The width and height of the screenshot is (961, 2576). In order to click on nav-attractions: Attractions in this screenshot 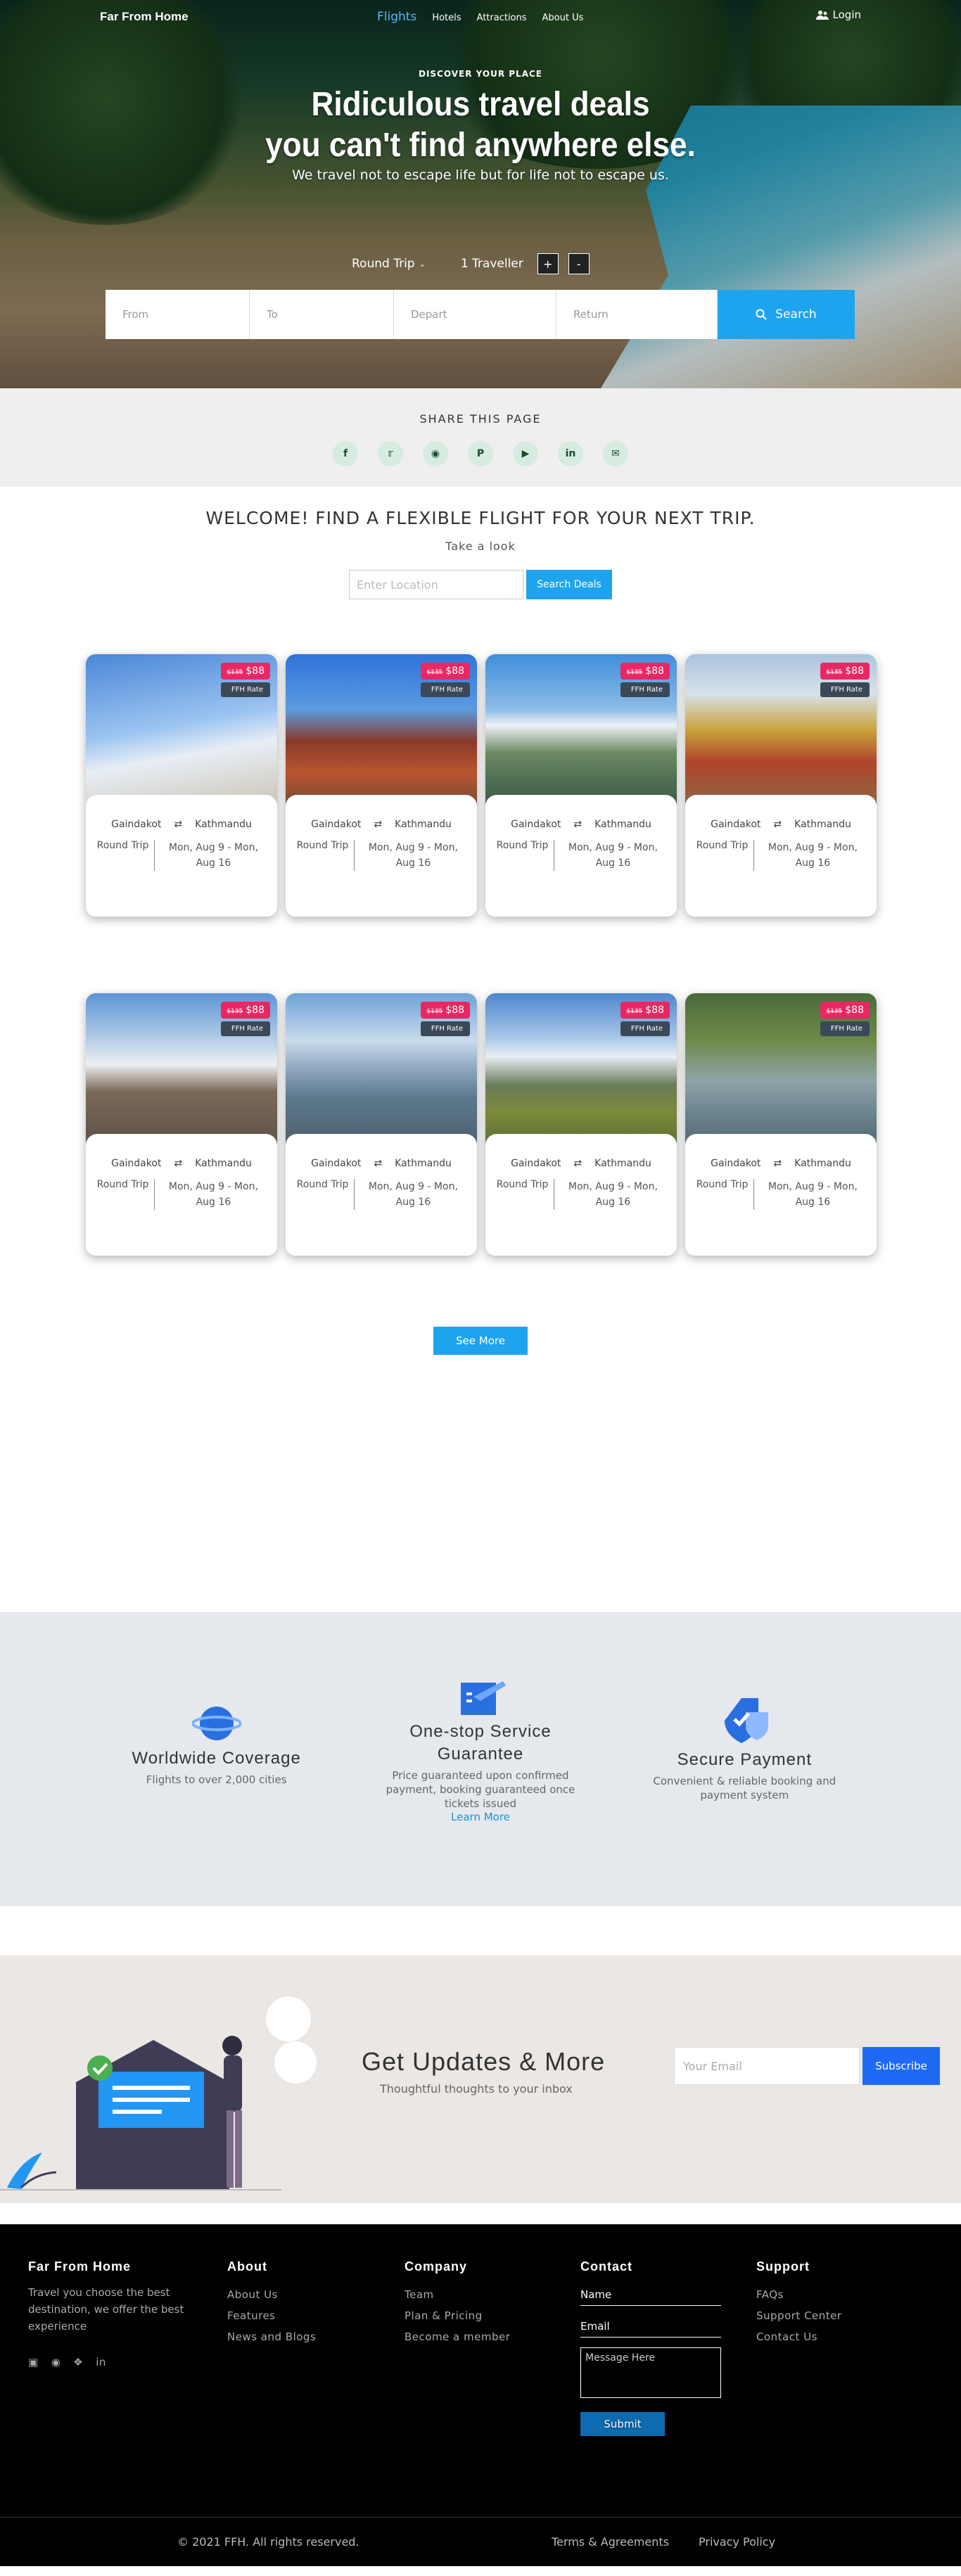, I will do `click(502, 18)`.